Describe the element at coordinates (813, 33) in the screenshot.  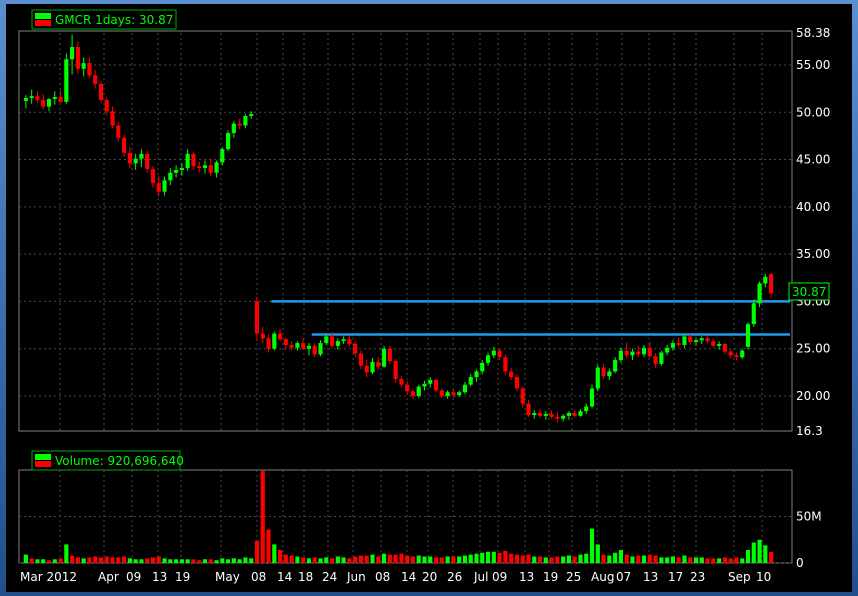
I see `price-tick-label: 58.38` at that location.